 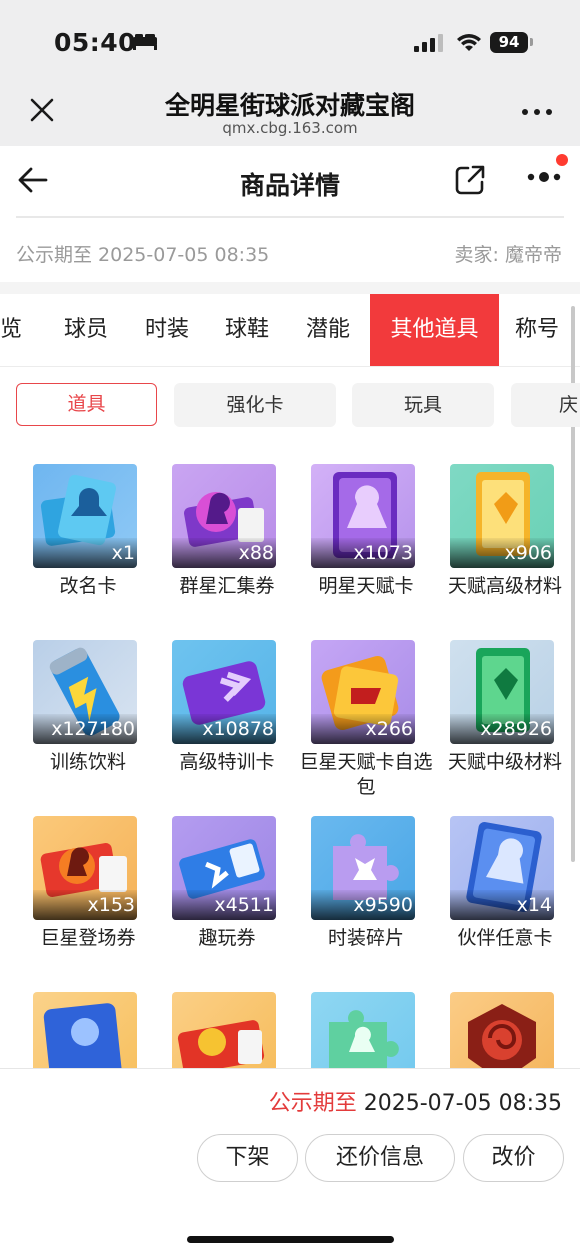 I want to click on delist-button: 下架, so click(x=247, y=1158).